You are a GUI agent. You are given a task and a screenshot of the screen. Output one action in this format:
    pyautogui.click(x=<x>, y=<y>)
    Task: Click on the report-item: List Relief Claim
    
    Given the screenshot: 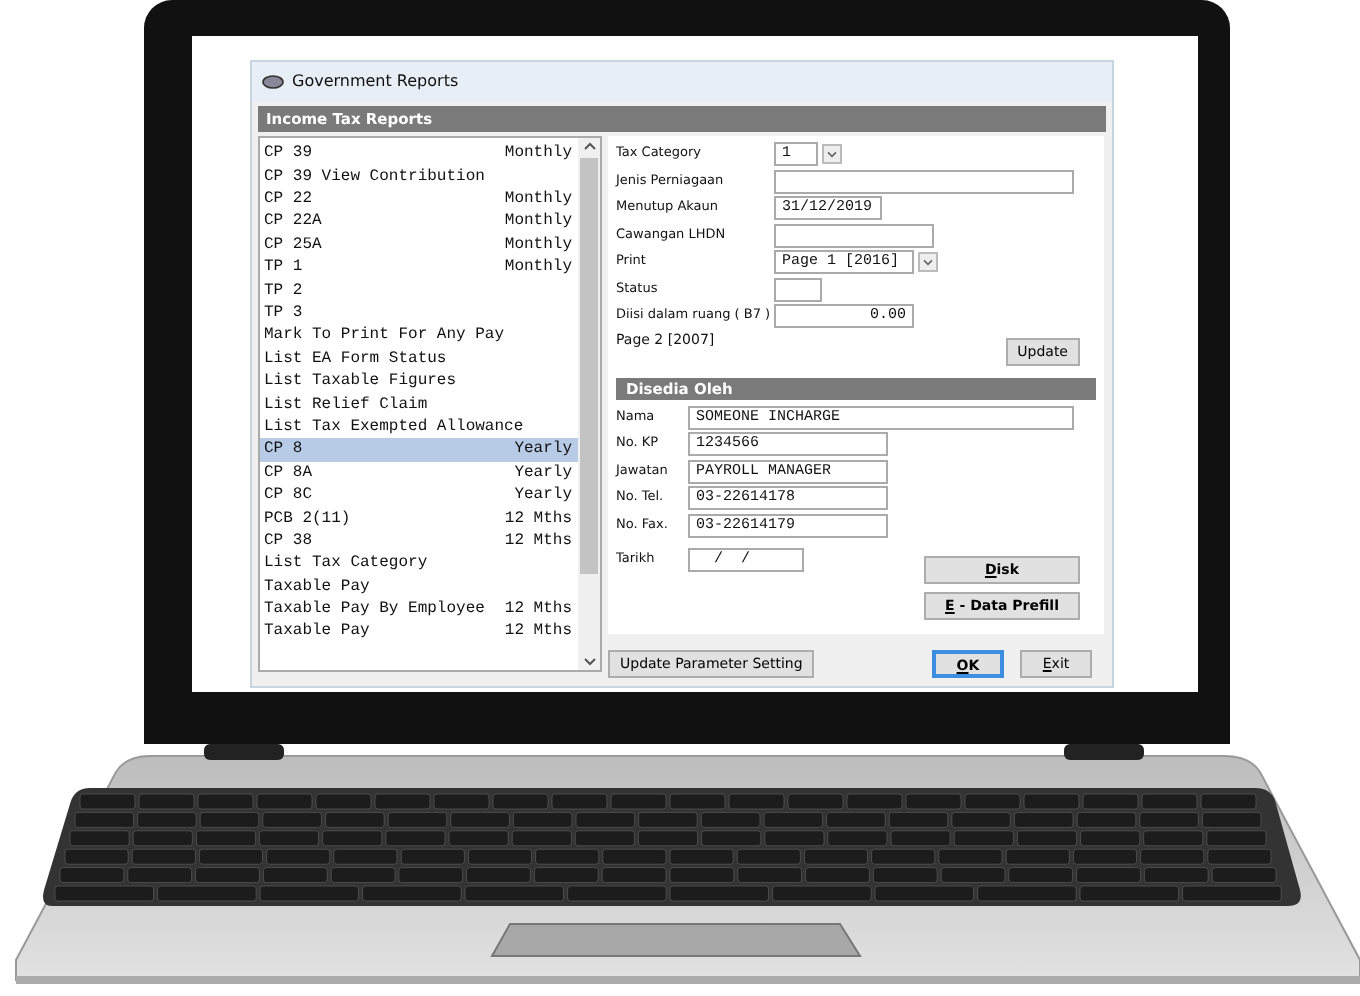 What is the action you would take?
    pyautogui.click(x=419, y=404)
    